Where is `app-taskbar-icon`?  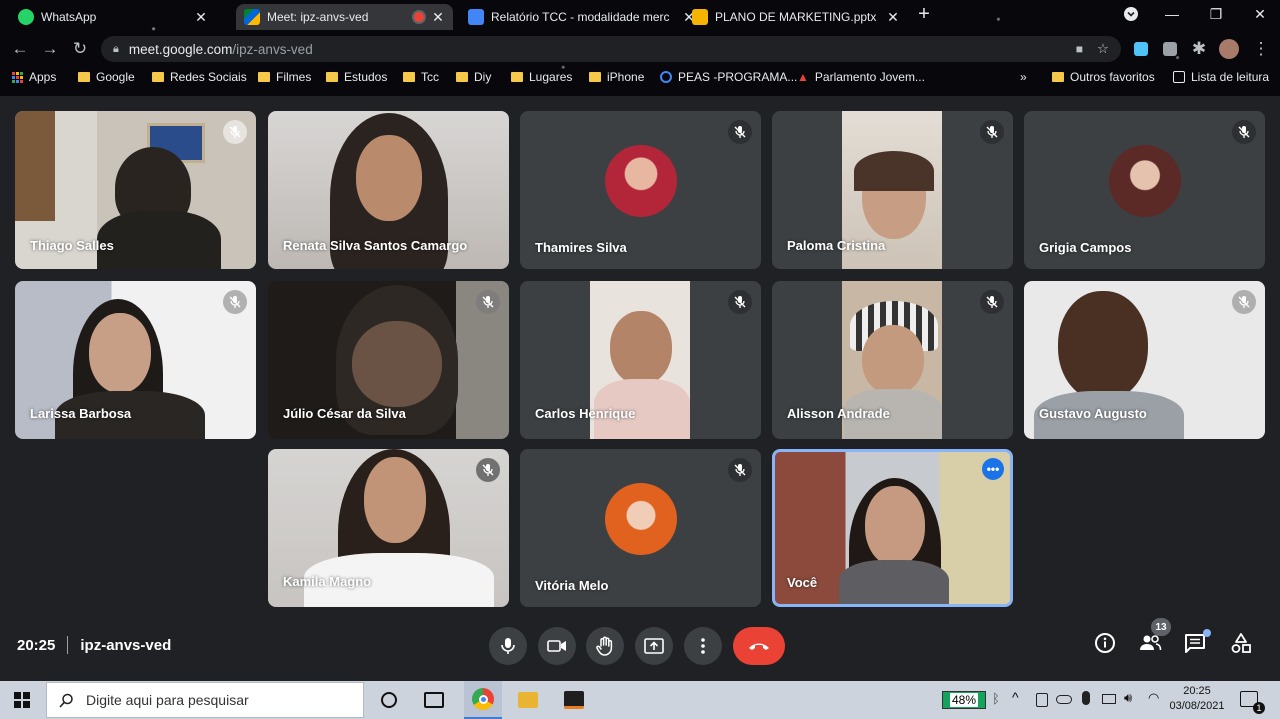 app-taskbar-icon is located at coordinates (574, 700).